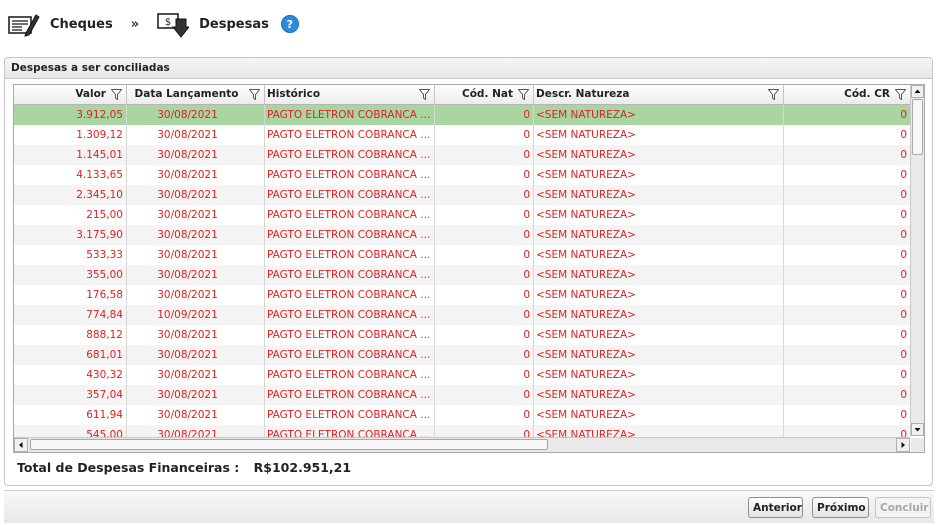 The height and width of the screenshot is (525, 938). Describe the element at coordinates (196, 94) in the screenshot. I see `column-header-data-lancamento: Data Lançamento` at that location.